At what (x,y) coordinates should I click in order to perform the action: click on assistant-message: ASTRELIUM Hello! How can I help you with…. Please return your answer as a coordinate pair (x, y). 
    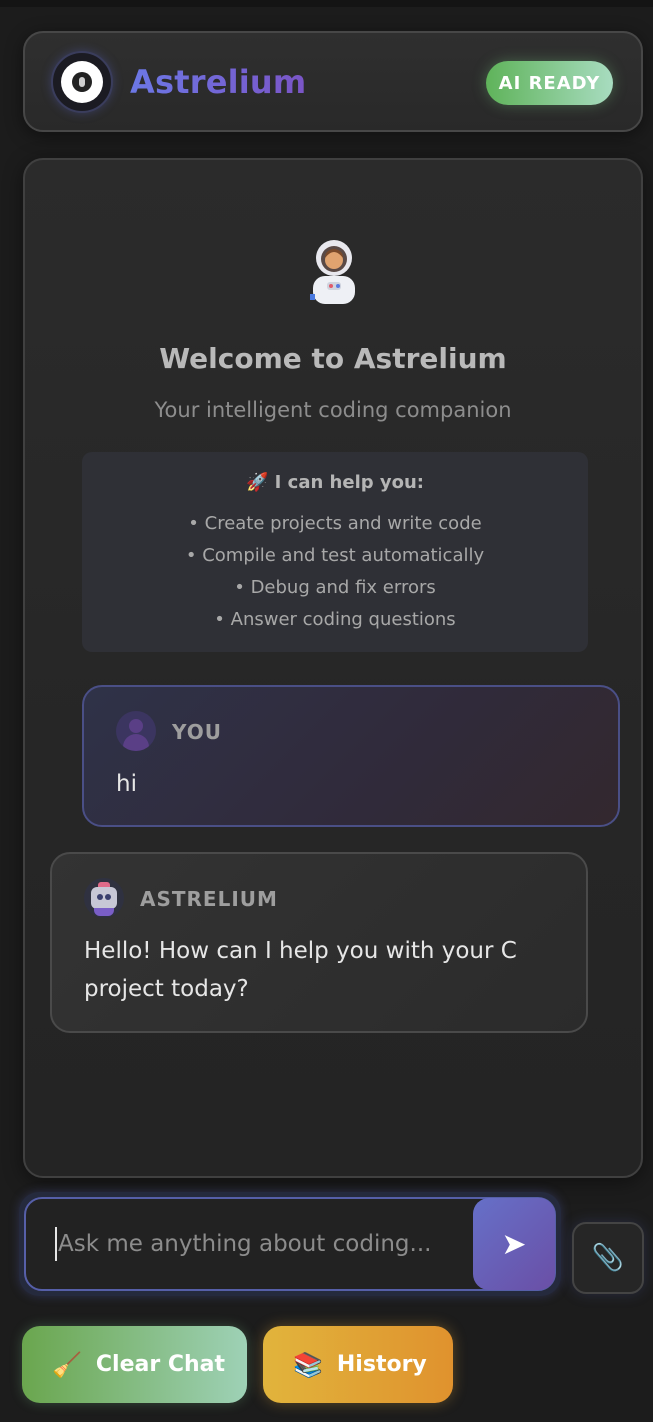
    Looking at the image, I should click on (319, 942).